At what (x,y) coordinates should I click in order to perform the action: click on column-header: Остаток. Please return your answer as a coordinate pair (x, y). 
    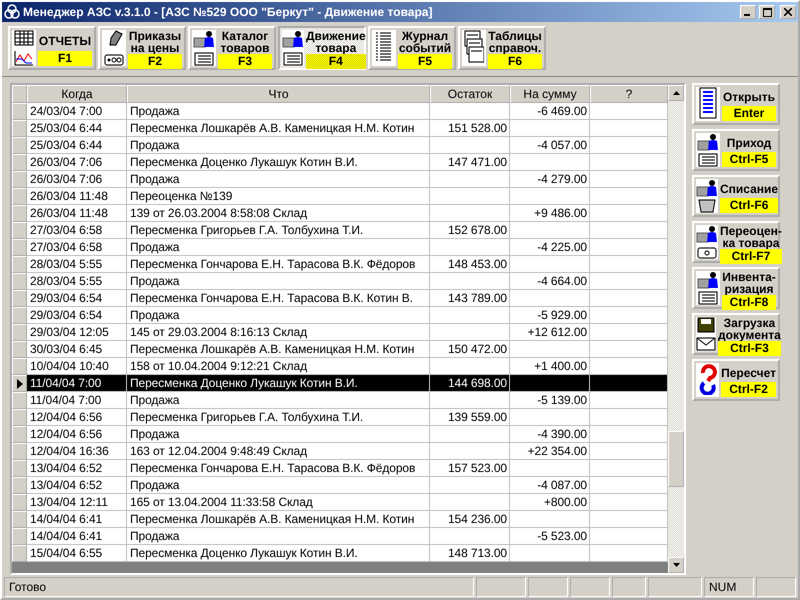
    Looking at the image, I should click on (470, 94).